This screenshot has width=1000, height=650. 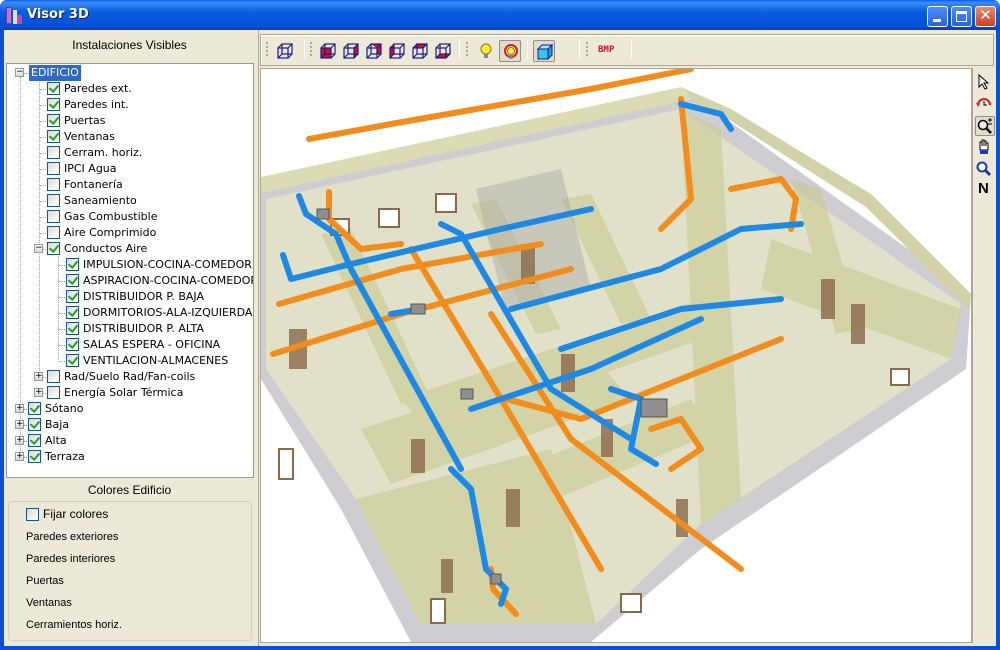 I want to click on tree-item: + Sótano, so click(x=130, y=409).